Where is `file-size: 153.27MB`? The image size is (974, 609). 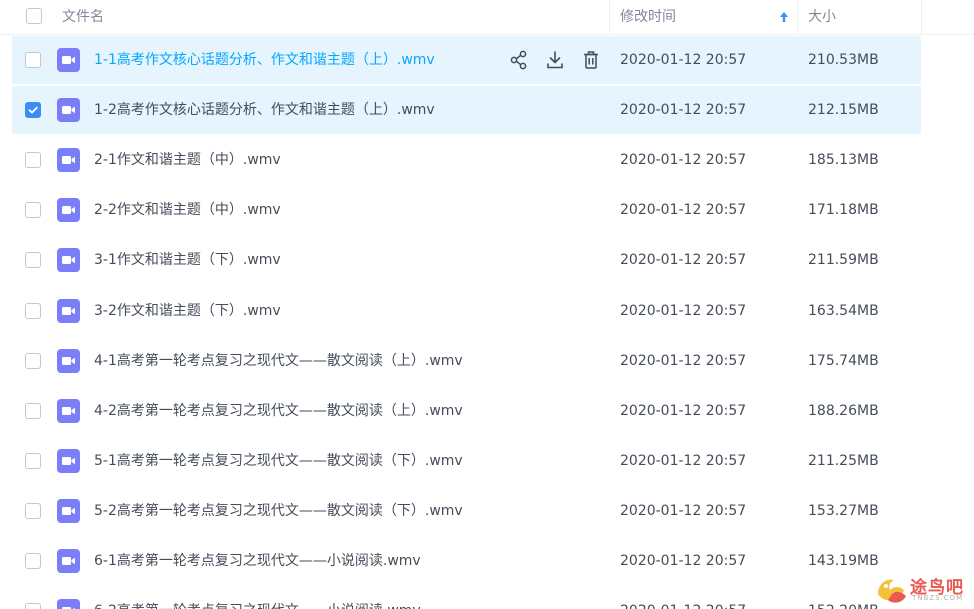
file-size: 153.27MB is located at coordinates (843, 510).